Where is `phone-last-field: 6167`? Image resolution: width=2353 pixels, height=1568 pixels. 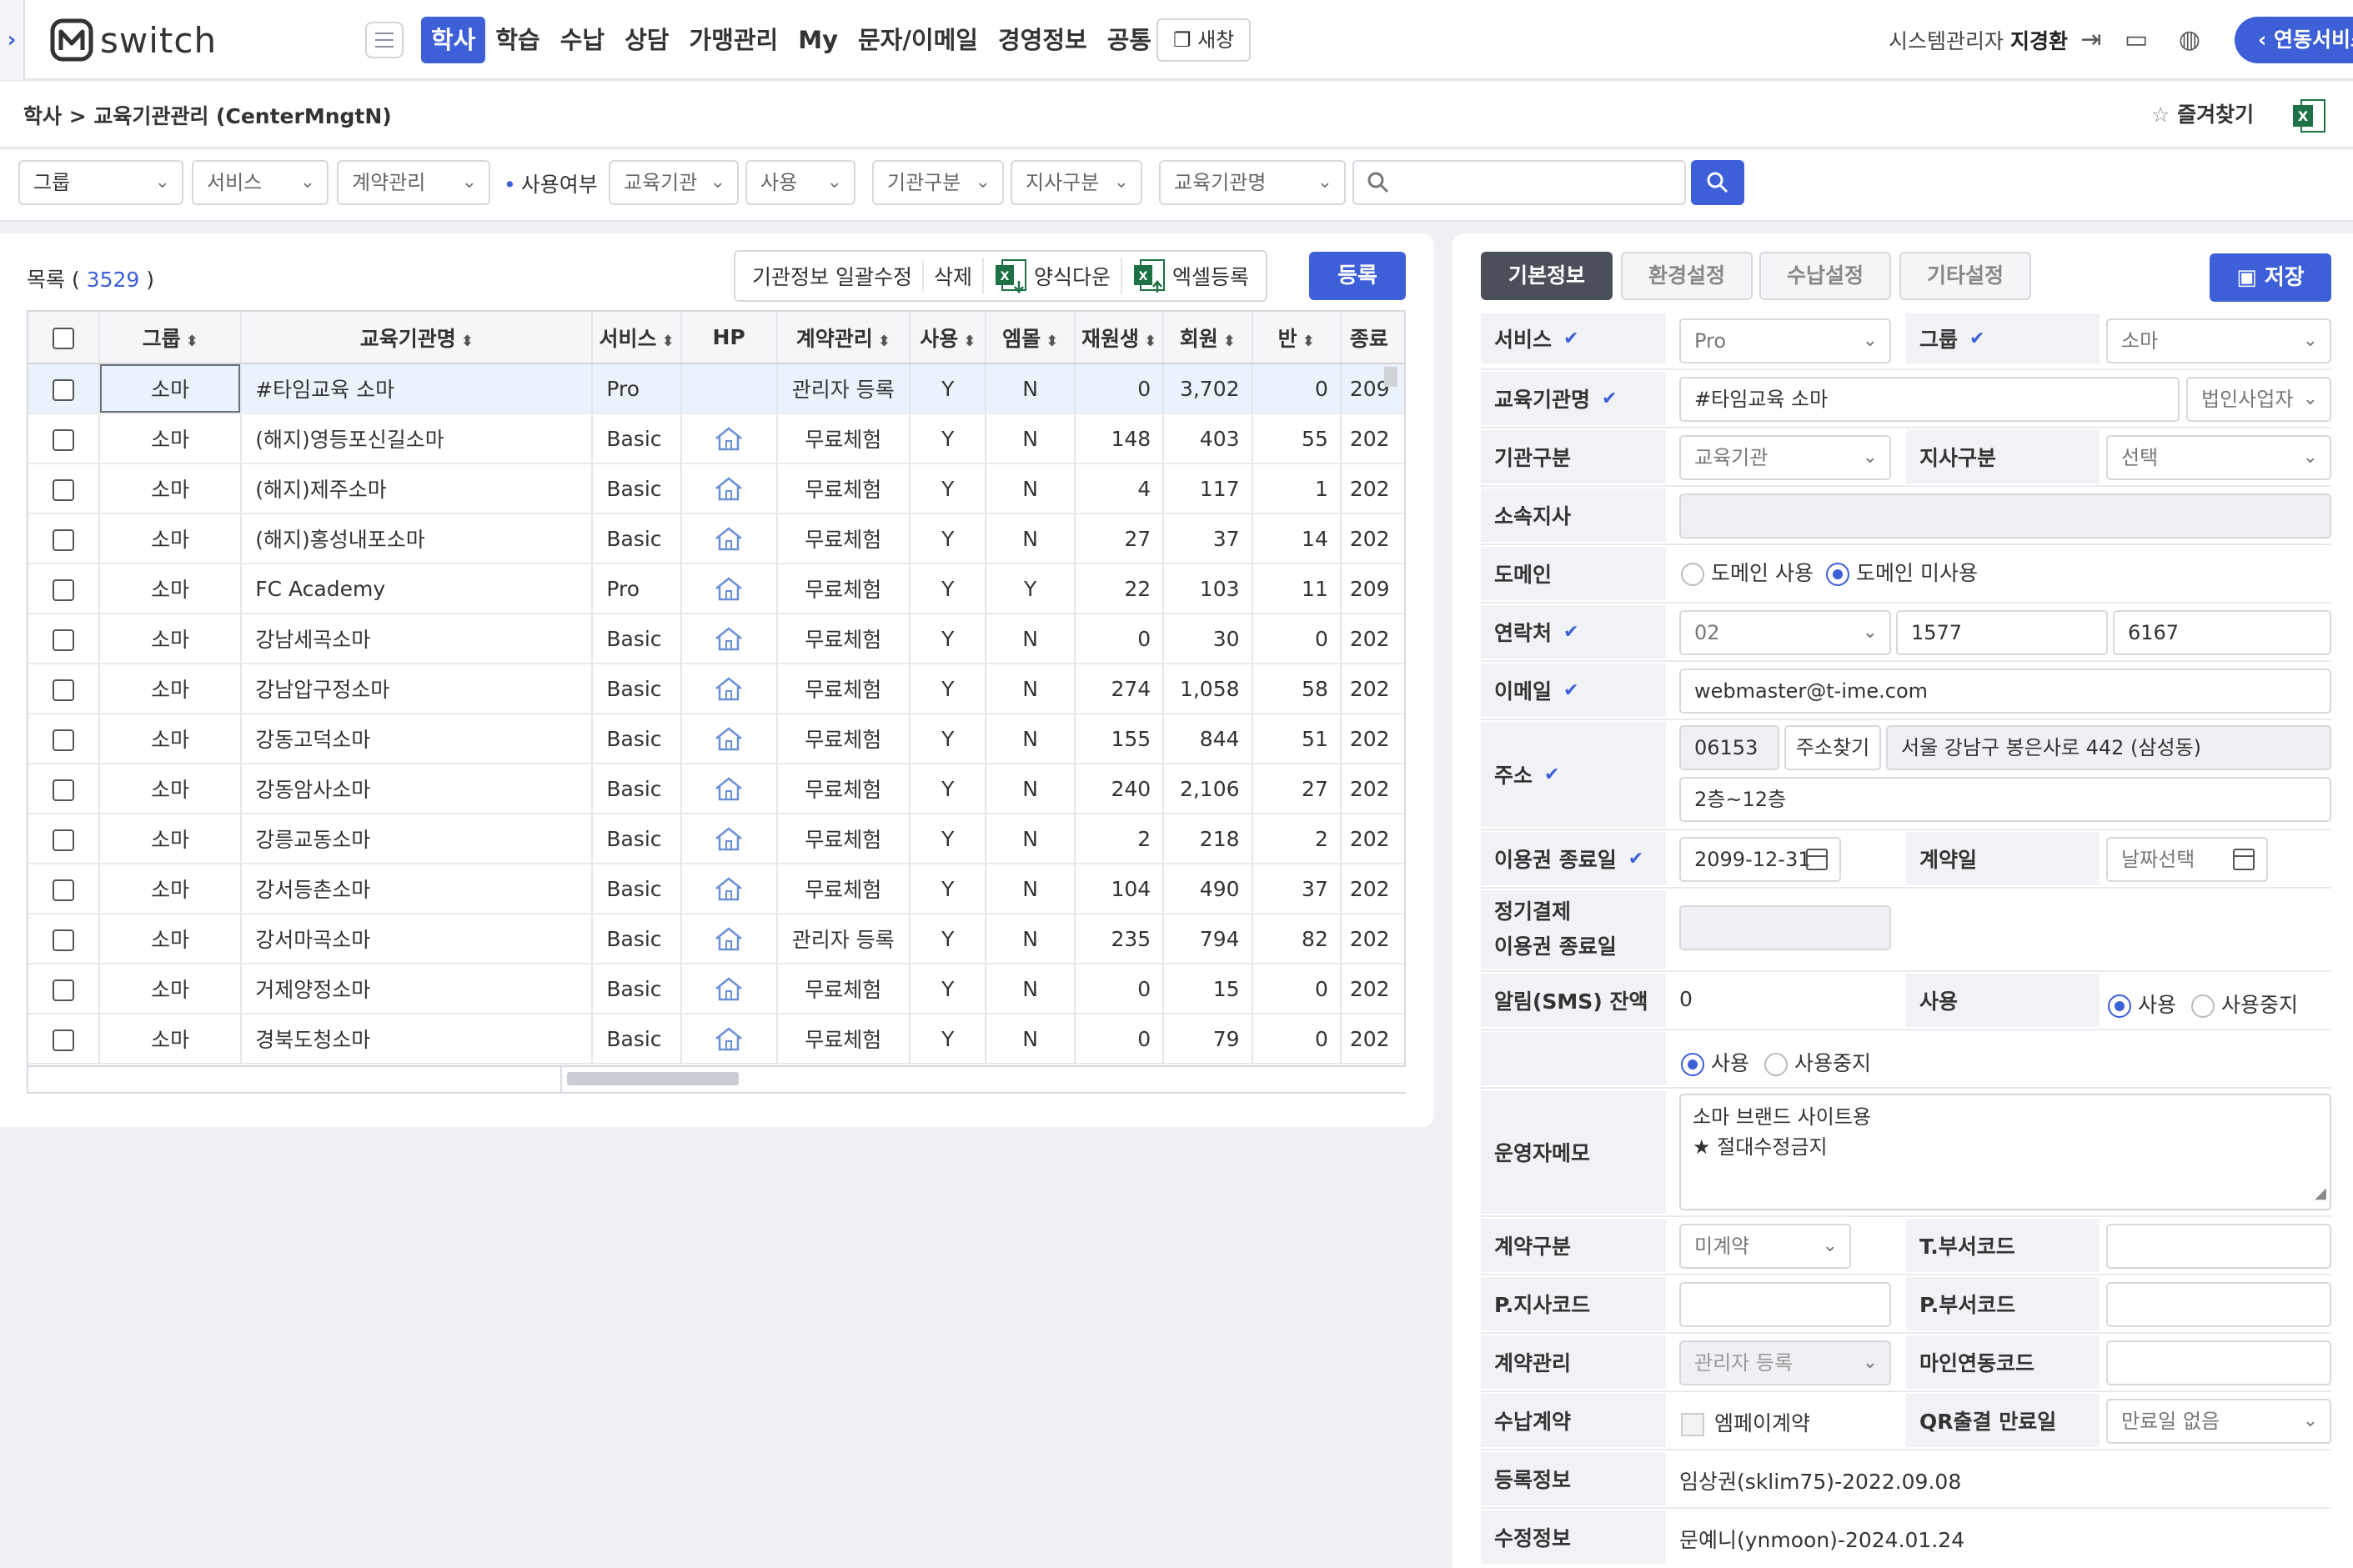 phone-last-field: 6167 is located at coordinates (2222, 632).